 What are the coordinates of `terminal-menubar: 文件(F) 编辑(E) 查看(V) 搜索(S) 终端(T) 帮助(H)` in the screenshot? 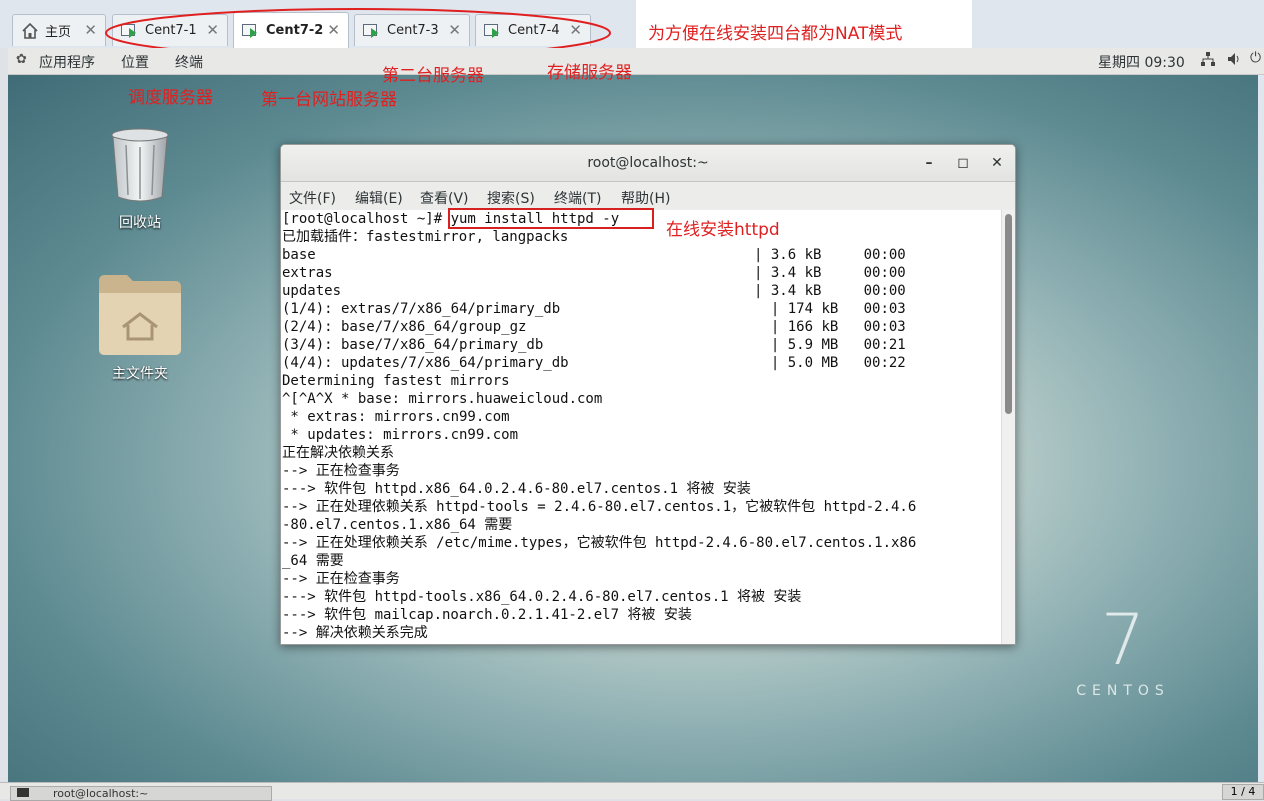 It's located at (648, 196).